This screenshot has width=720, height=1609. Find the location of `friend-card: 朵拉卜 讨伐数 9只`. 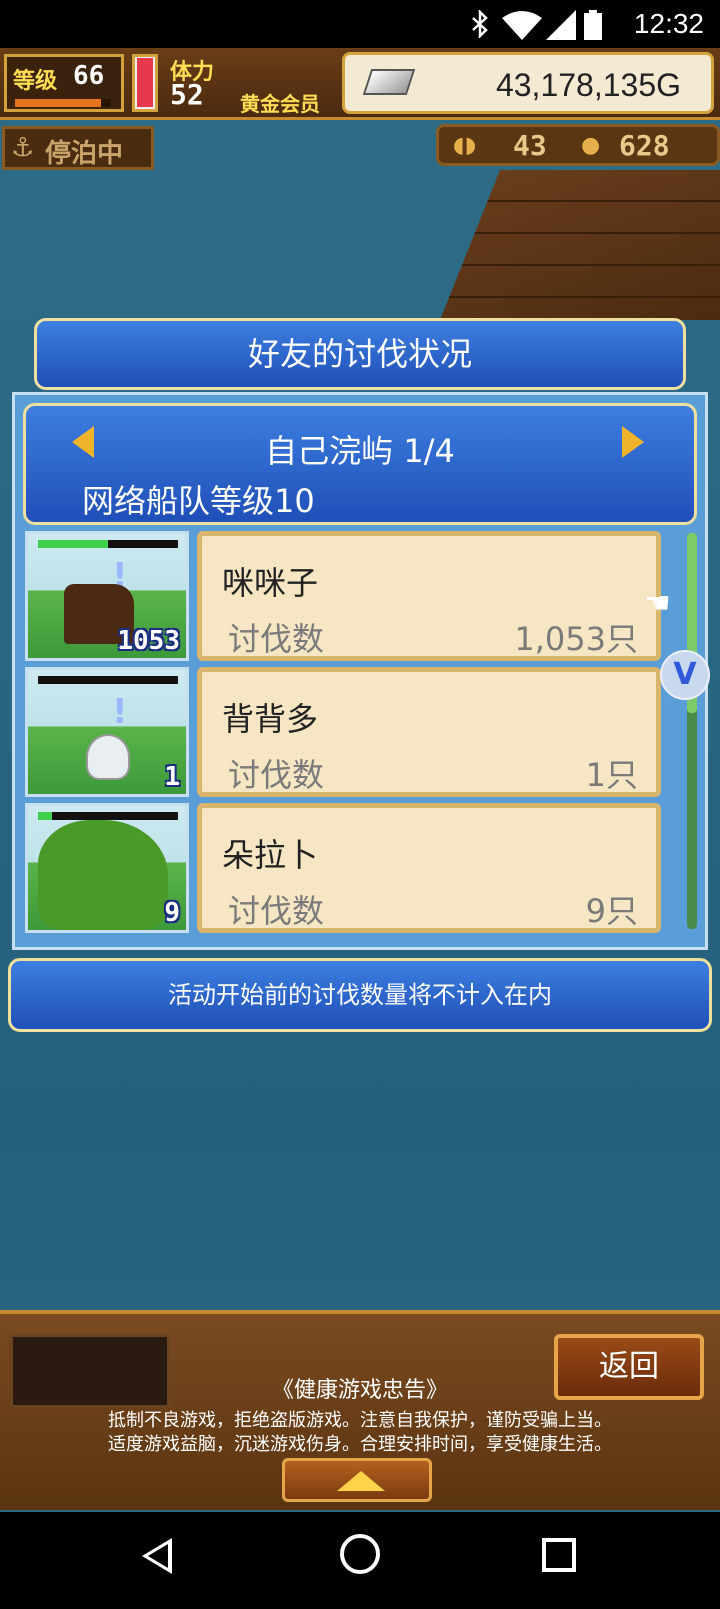

friend-card: 朵拉卜 讨伐数 9只 is located at coordinates (429, 868).